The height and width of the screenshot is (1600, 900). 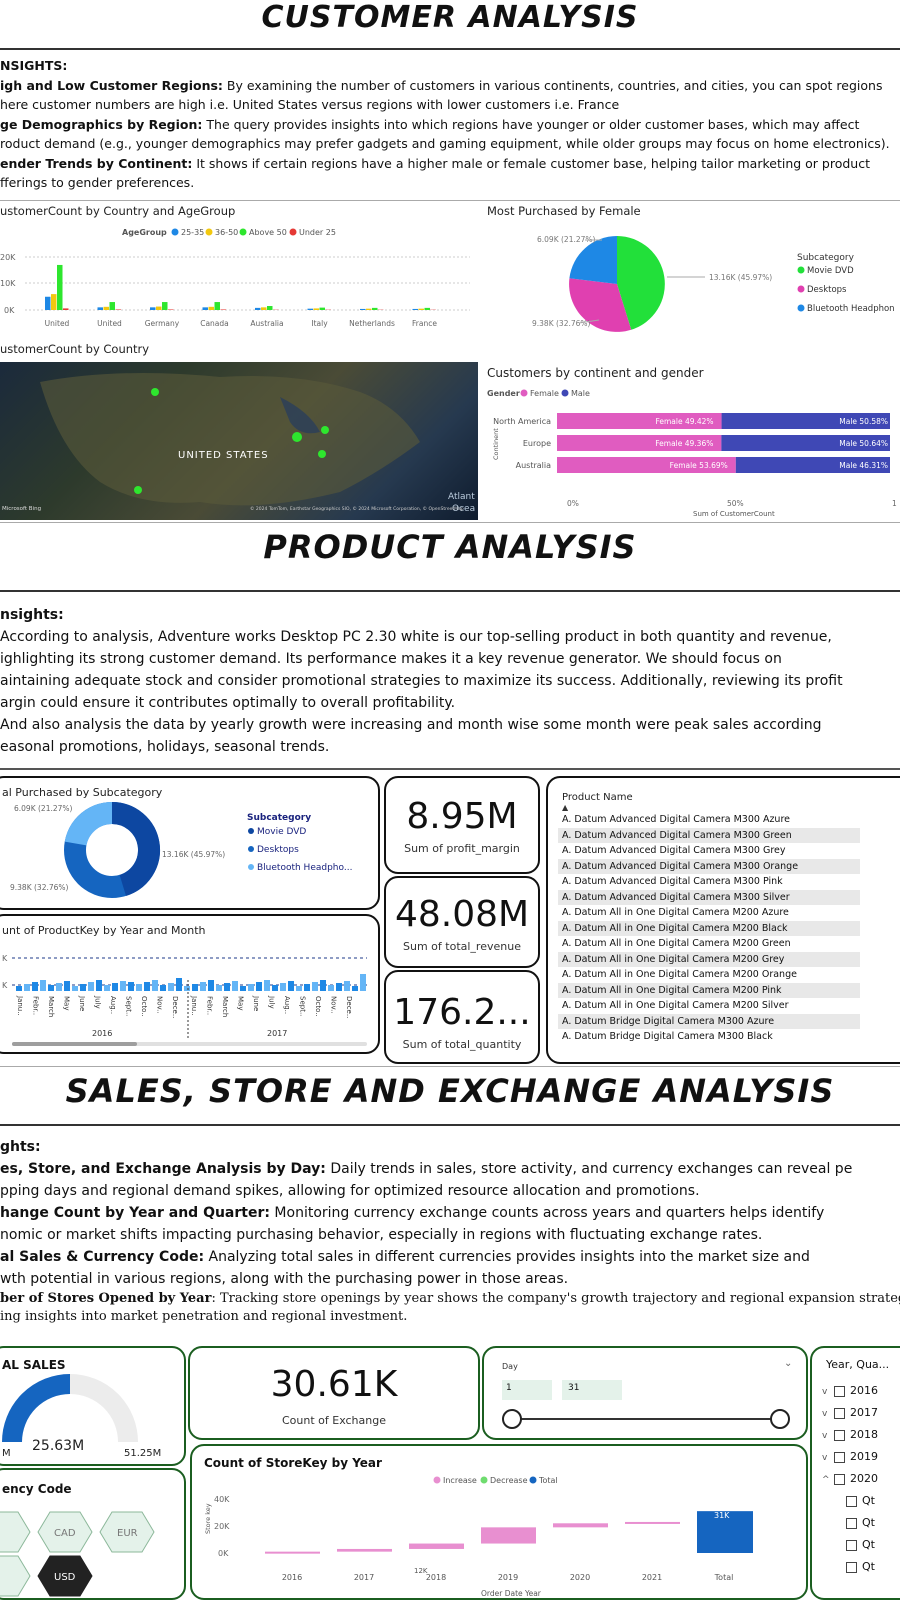 What do you see at coordinates (647, 1419) in the screenshot?
I see `slider-track` at bounding box center [647, 1419].